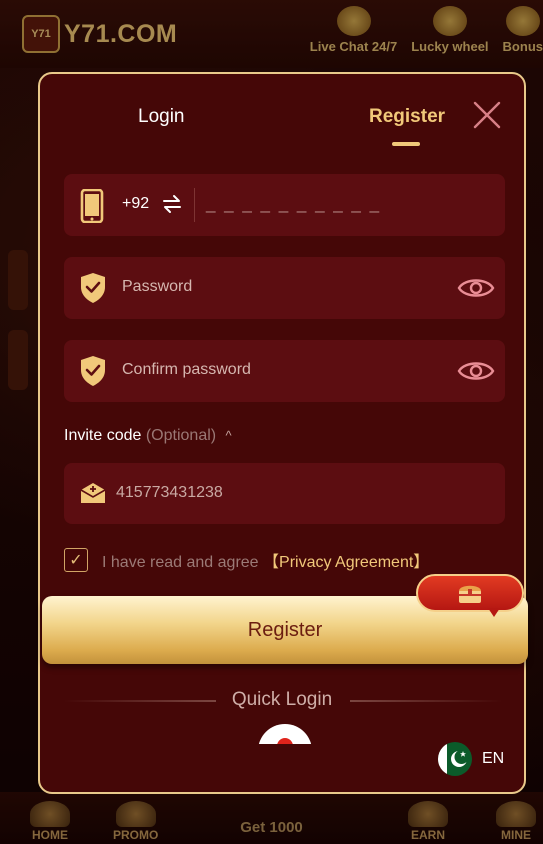 The width and height of the screenshot is (543, 844). I want to click on treasure-chest-icon, so click(470, 594).